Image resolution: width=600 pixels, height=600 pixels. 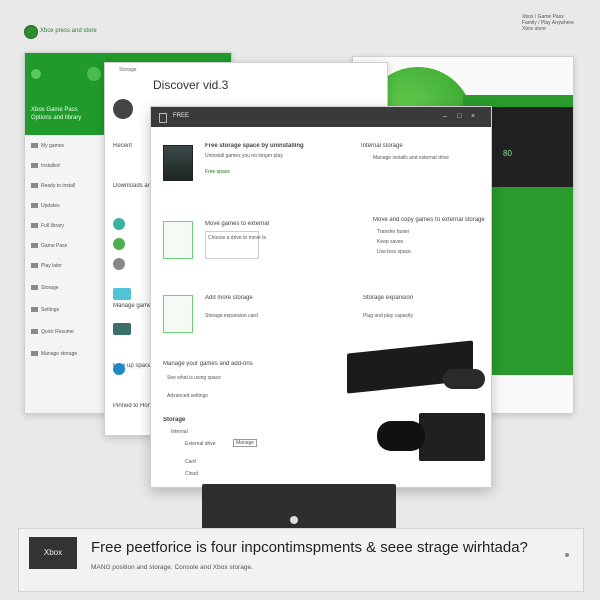 What do you see at coordinates (179, 432) in the screenshot?
I see `list-item: Internal` at bounding box center [179, 432].